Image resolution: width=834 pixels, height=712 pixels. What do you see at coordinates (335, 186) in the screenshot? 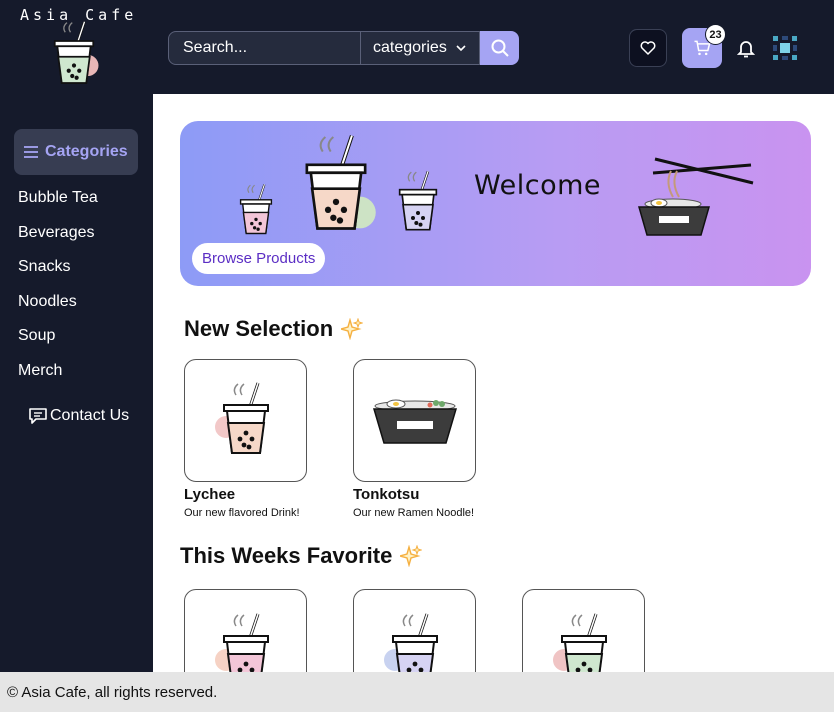
I see `bubble-tea-large-icon` at bounding box center [335, 186].